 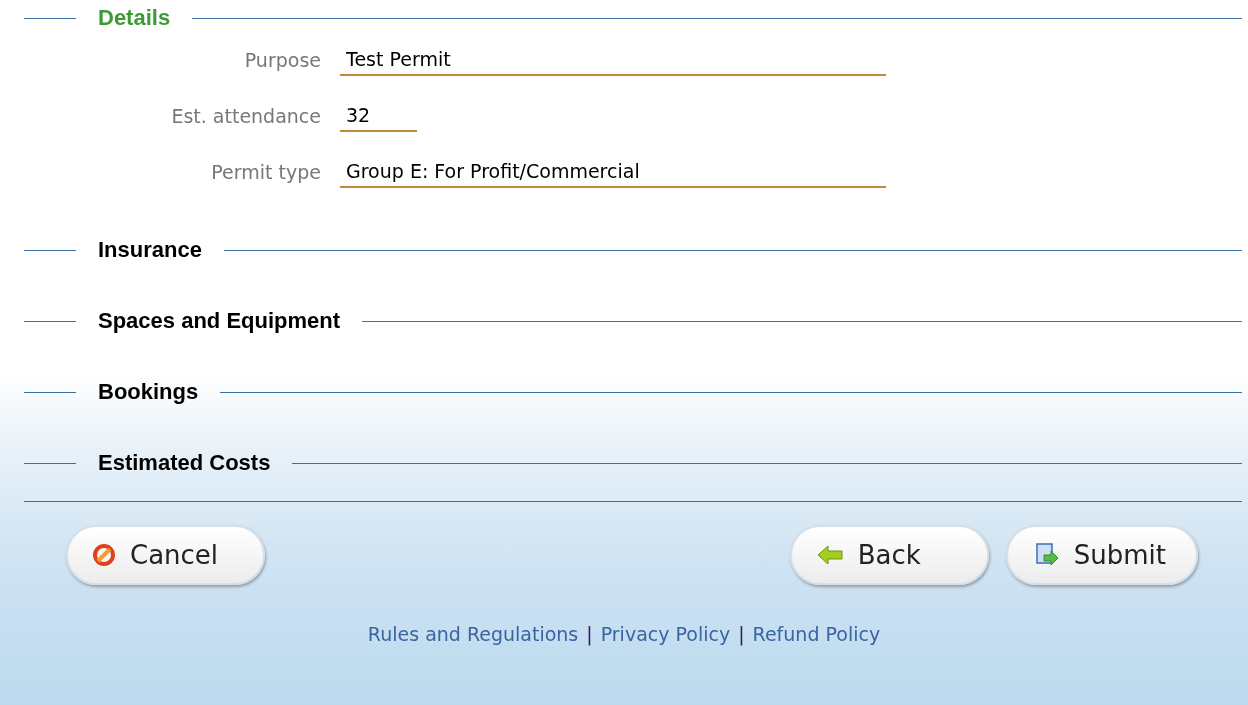 What do you see at coordinates (889, 555) in the screenshot?
I see `back-button: Back` at bounding box center [889, 555].